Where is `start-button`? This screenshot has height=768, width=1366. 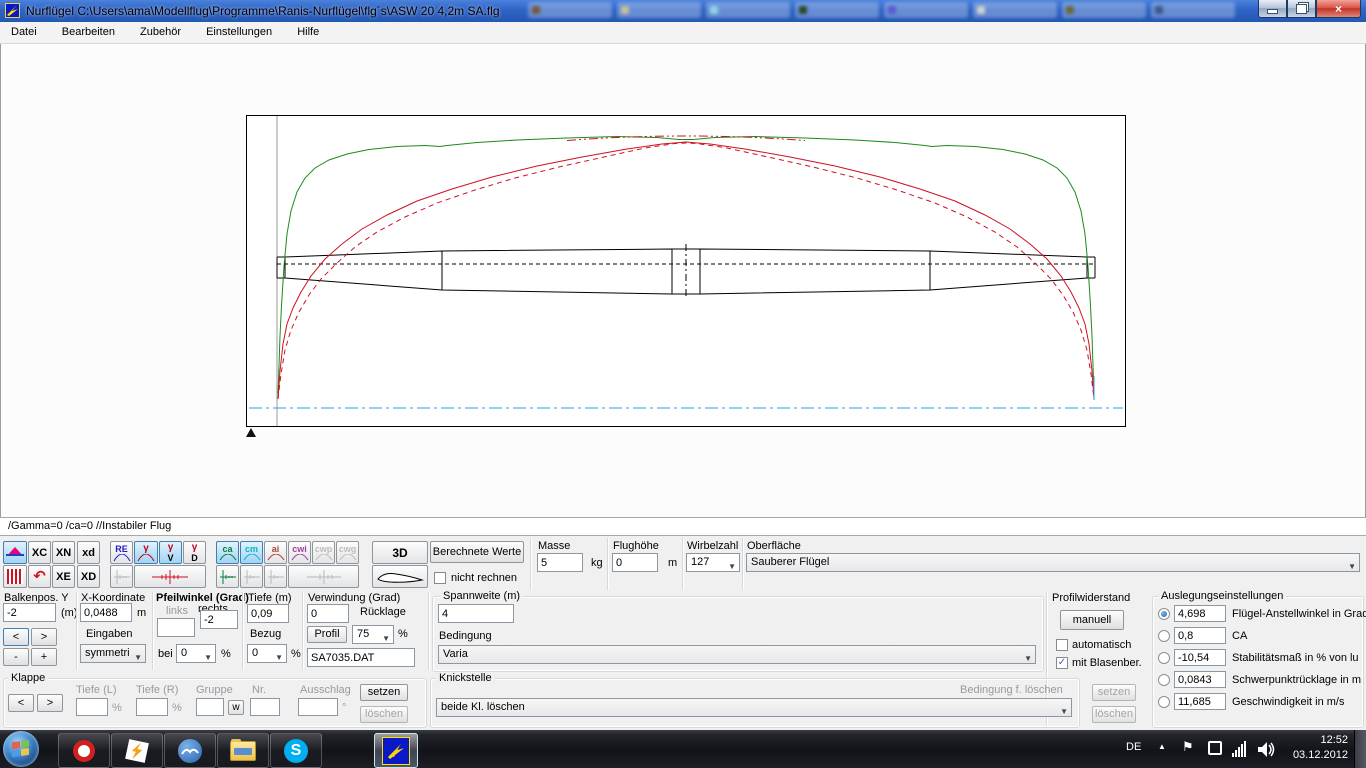
start-button is located at coordinates (21, 749).